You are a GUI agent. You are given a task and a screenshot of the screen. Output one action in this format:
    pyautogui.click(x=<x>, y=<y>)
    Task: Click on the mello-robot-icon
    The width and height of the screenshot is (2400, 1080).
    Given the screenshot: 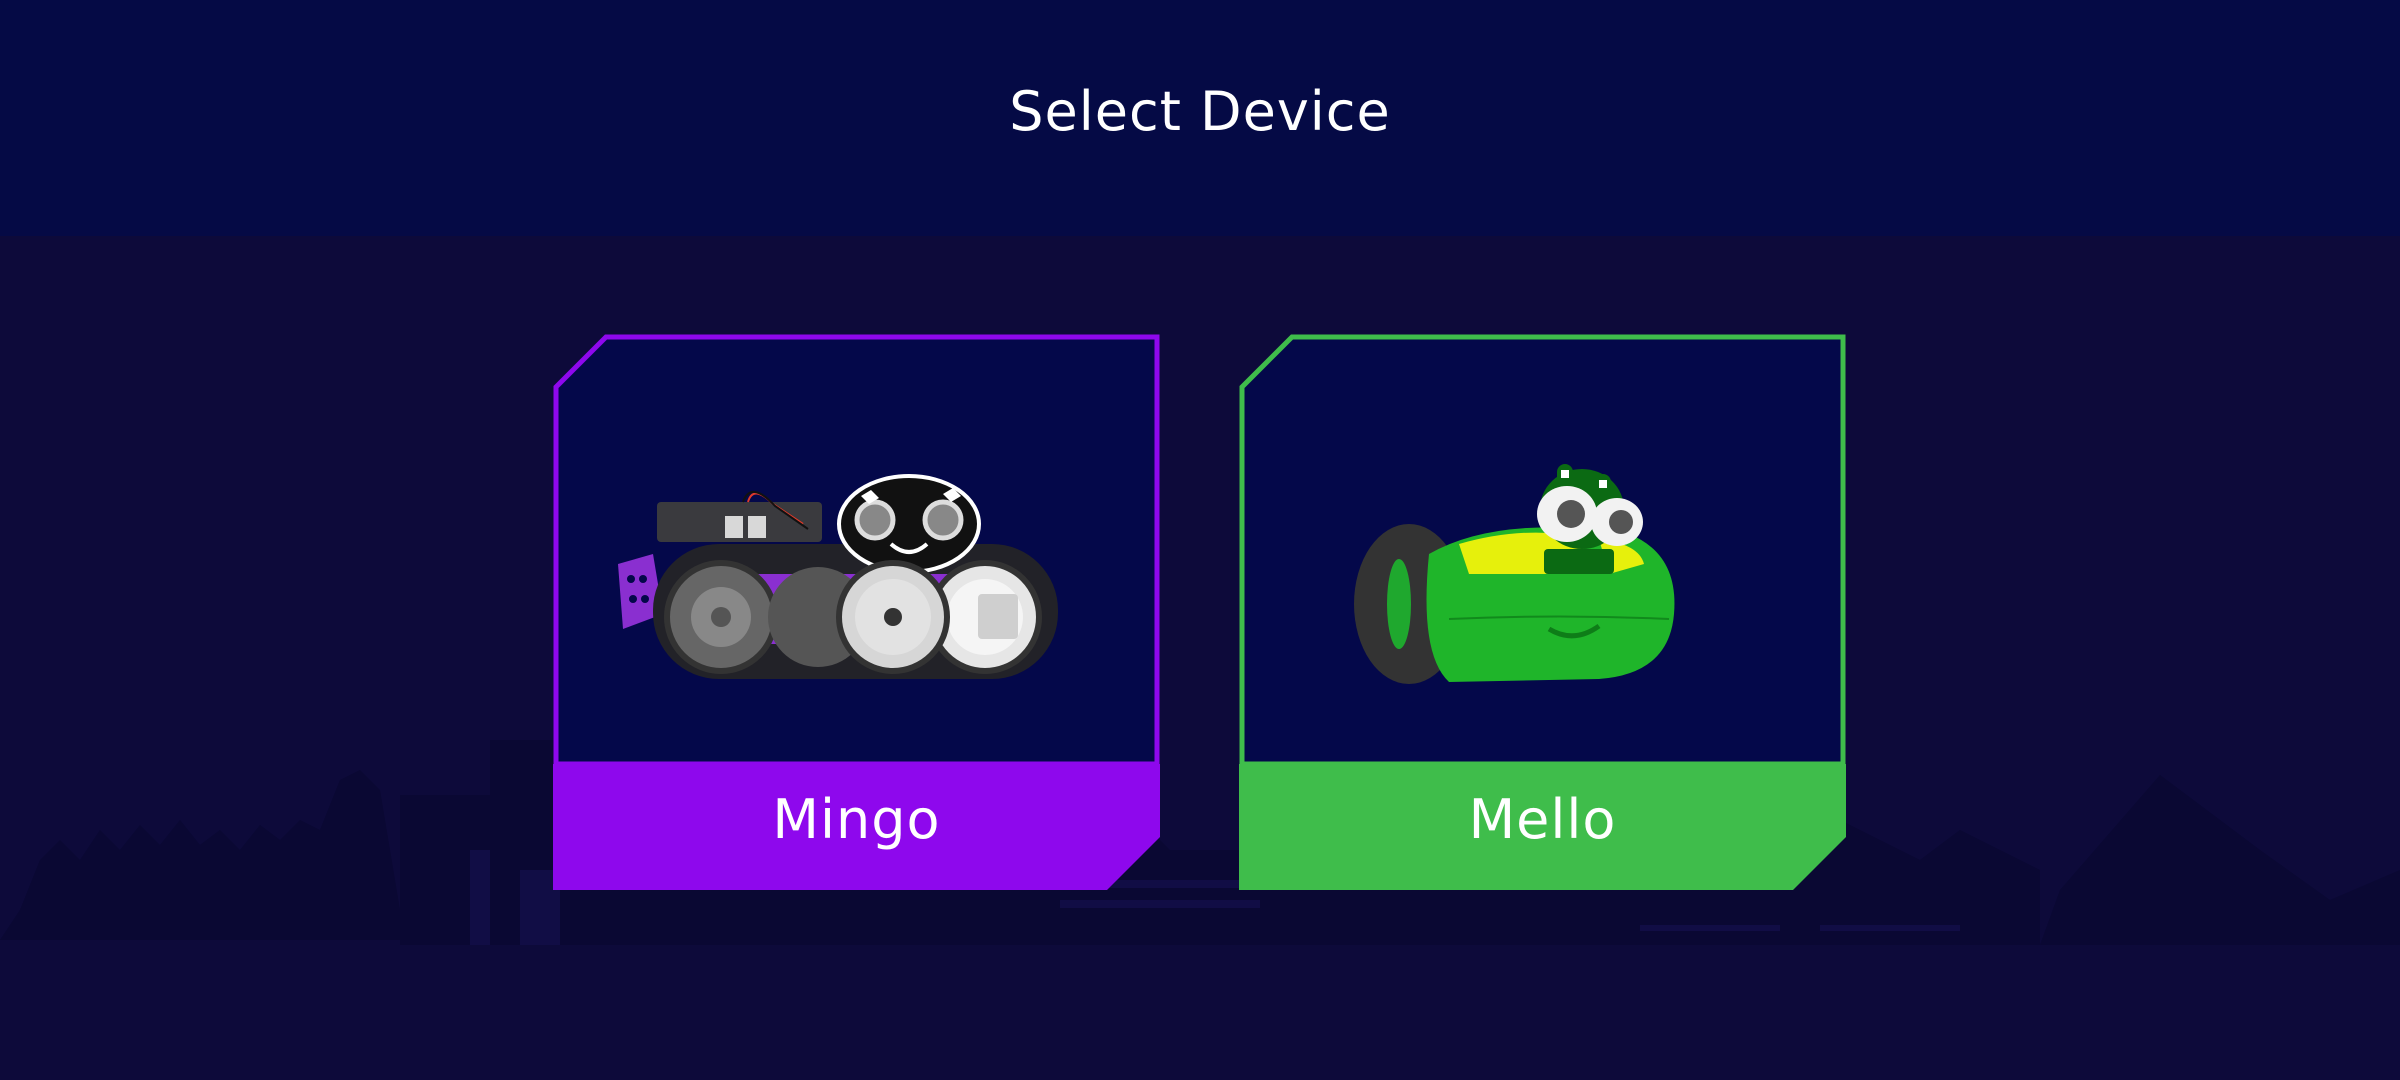 What is the action you would take?
    pyautogui.click(x=1514, y=574)
    